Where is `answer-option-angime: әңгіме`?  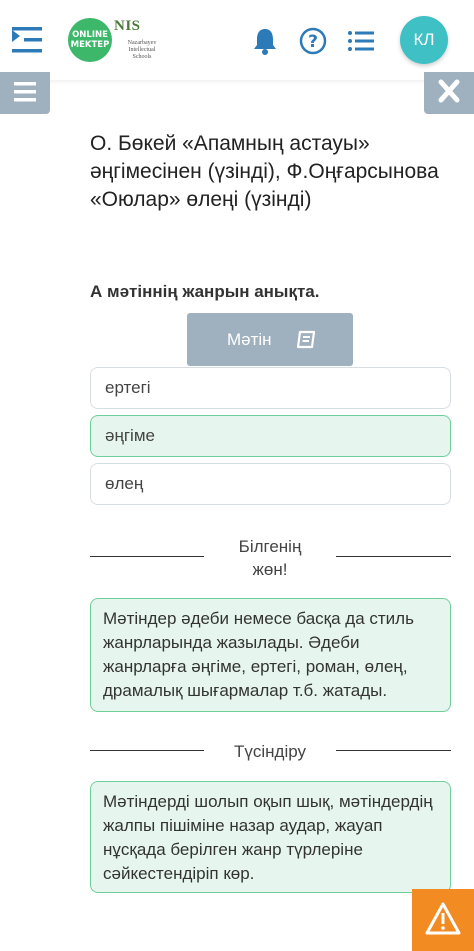 answer-option-angime: әңгіме is located at coordinates (270, 436).